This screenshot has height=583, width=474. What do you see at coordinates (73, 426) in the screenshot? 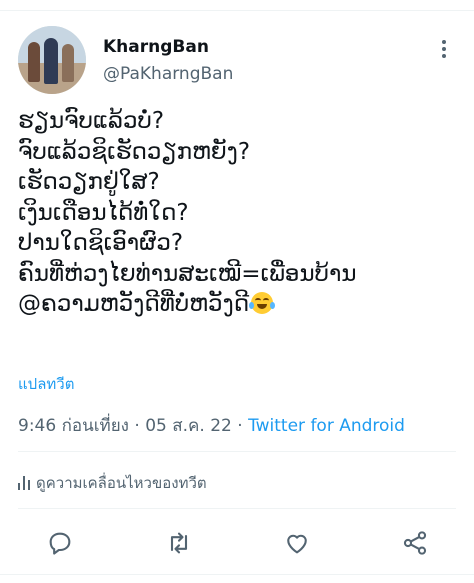
I see `tweet-time: 9:46 ก่อนเที่ยง` at bounding box center [73, 426].